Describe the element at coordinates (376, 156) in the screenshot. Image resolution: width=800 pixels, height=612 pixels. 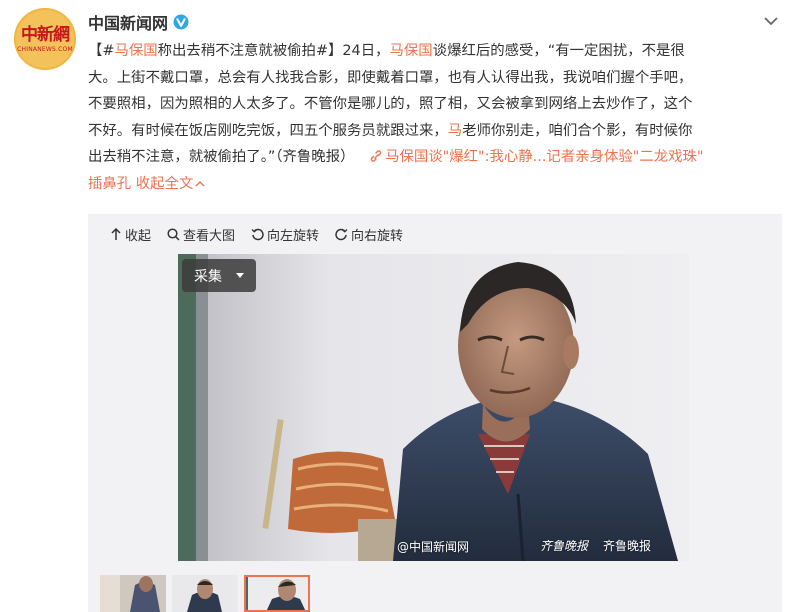
I see `link-icon` at that location.